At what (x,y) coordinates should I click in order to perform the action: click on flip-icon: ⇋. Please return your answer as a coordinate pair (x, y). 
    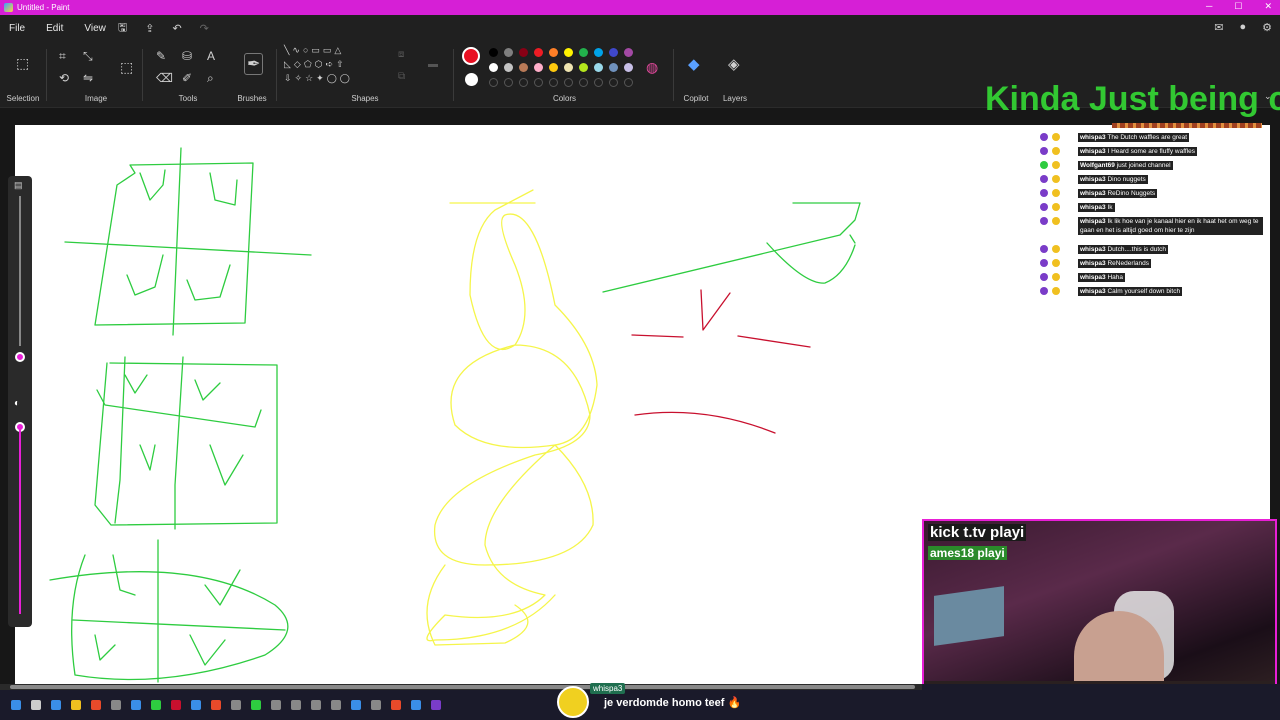
    Looking at the image, I should click on (88, 78).